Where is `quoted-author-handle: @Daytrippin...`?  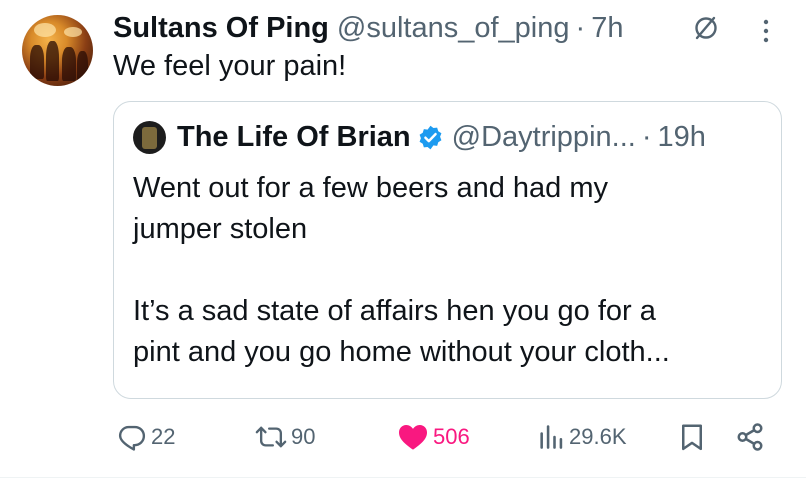
quoted-author-handle: @Daytrippin... is located at coordinates (544, 137).